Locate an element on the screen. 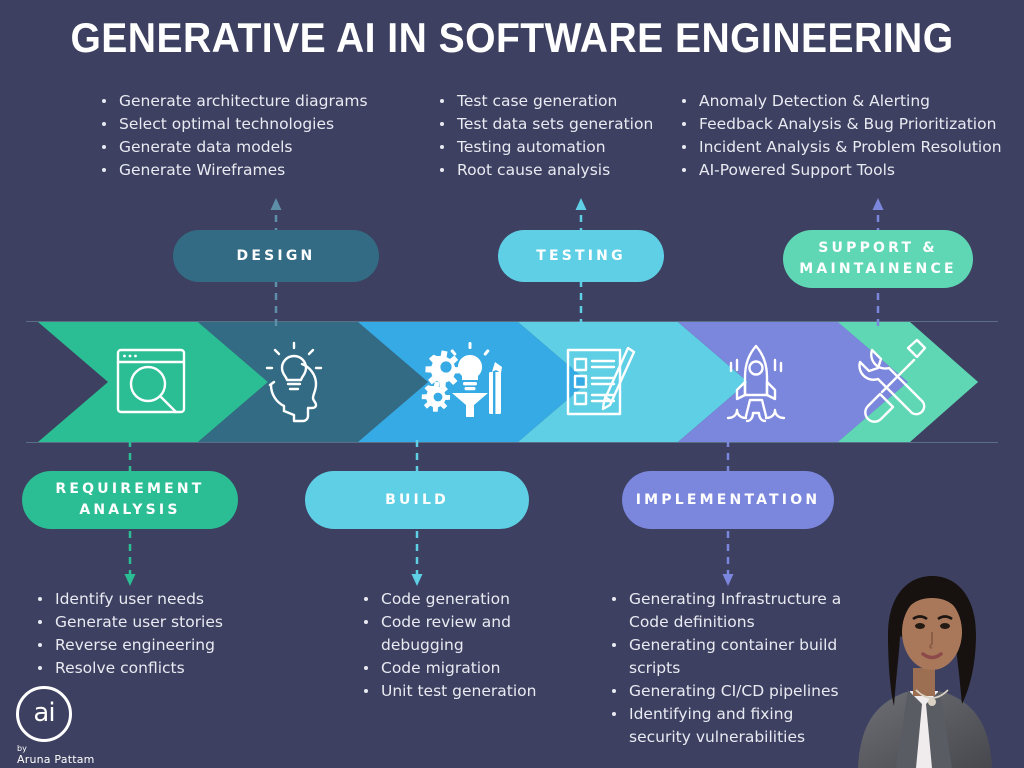  list-item: AI-Powered Support Tools is located at coordinates (848, 170).